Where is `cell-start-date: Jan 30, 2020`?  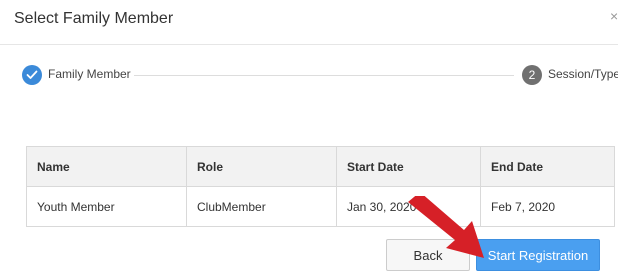
cell-start-date: Jan 30, 2020 is located at coordinates (408, 206).